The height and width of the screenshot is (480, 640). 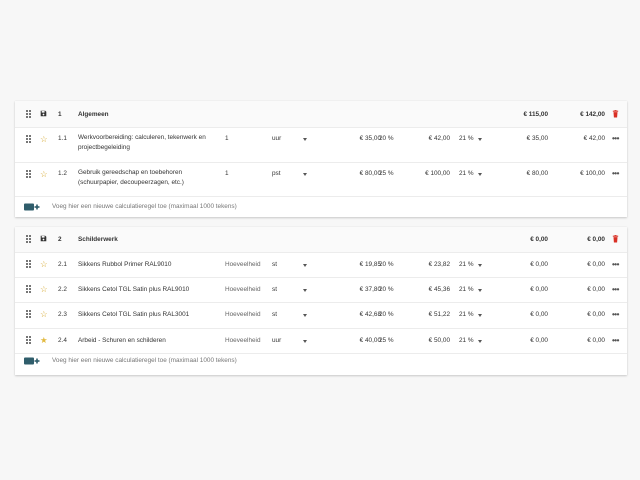 What do you see at coordinates (98, 239) in the screenshot?
I see `section-title: Schilderwerk` at bounding box center [98, 239].